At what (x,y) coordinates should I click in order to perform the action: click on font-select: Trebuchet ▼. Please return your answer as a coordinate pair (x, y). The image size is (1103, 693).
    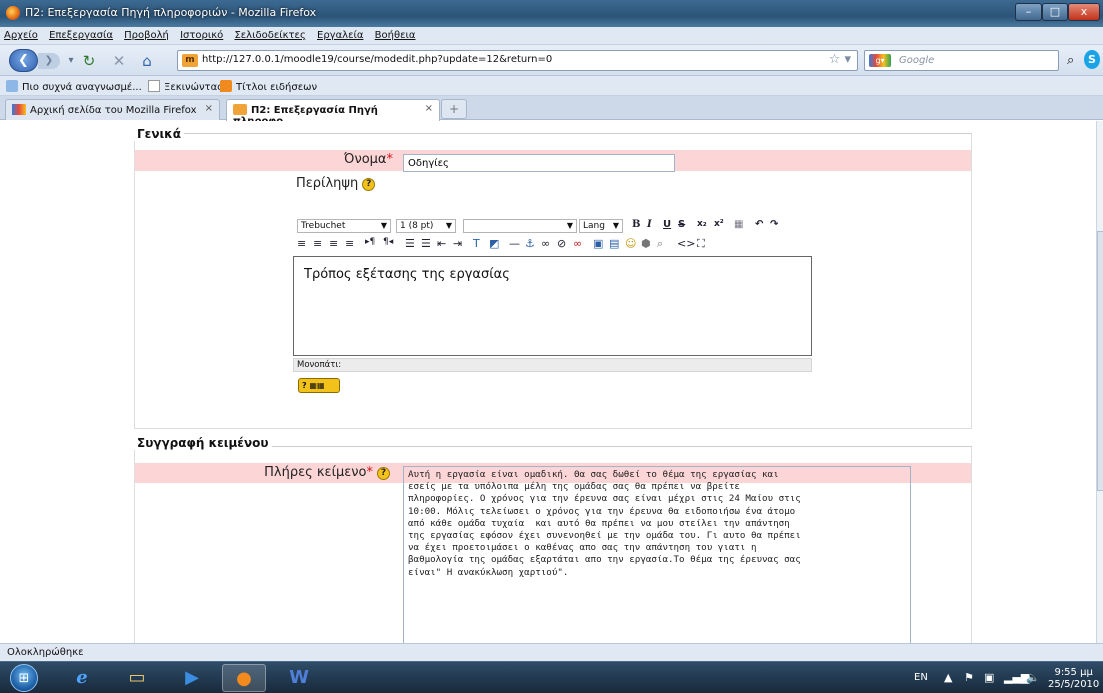
    Looking at the image, I should click on (344, 226).